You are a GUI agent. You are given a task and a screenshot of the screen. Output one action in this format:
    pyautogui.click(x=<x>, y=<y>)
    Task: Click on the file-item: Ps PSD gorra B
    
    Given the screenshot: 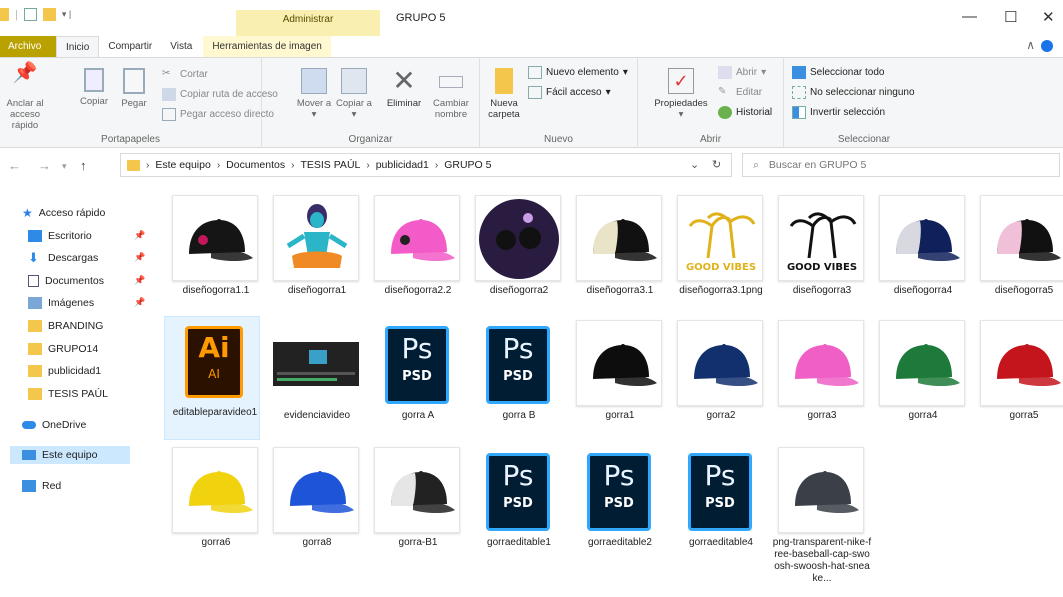 What is the action you would take?
    pyautogui.click(x=517, y=384)
    